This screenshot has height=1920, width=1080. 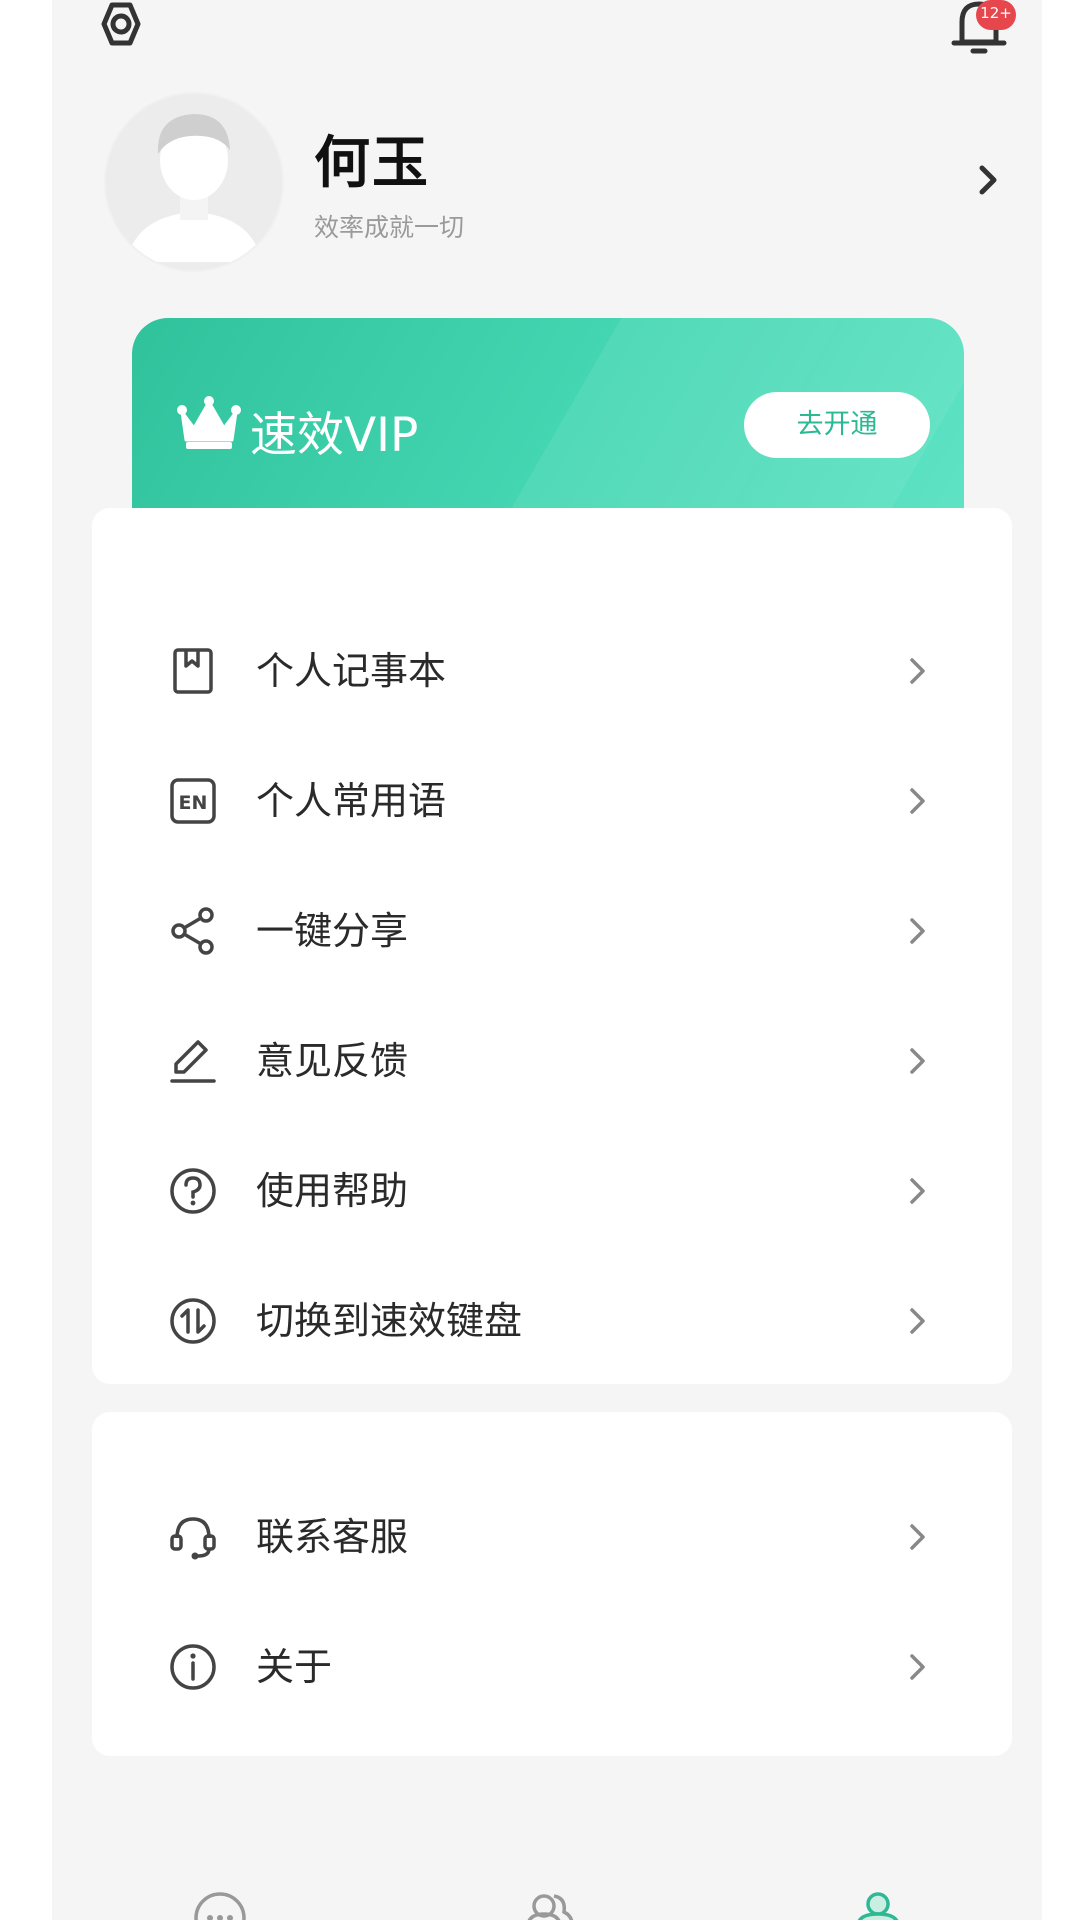 What do you see at coordinates (332, 1537) in the screenshot?
I see `menu-item-label: 联系客服` at bounding box center [332, 1537].